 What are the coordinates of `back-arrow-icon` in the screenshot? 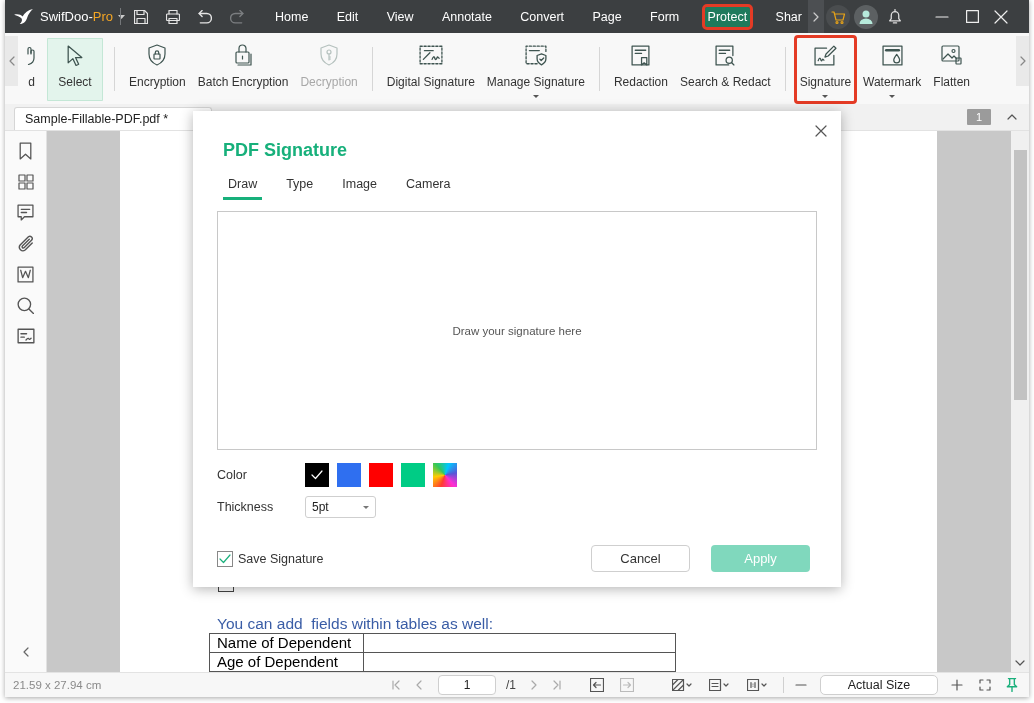 It's located at (597, 685).